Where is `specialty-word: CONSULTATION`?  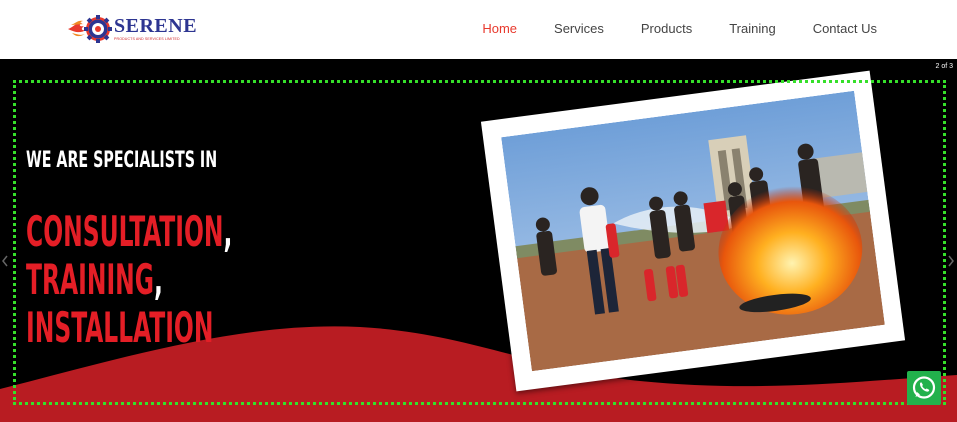
specialty-word: CONSULTATION is located at coordinates (125, 231).